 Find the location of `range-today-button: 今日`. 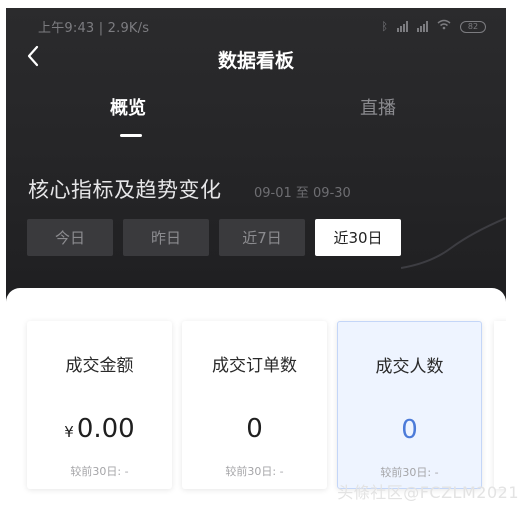

range-today-button: 今日 is located at coordinates (70, 237).